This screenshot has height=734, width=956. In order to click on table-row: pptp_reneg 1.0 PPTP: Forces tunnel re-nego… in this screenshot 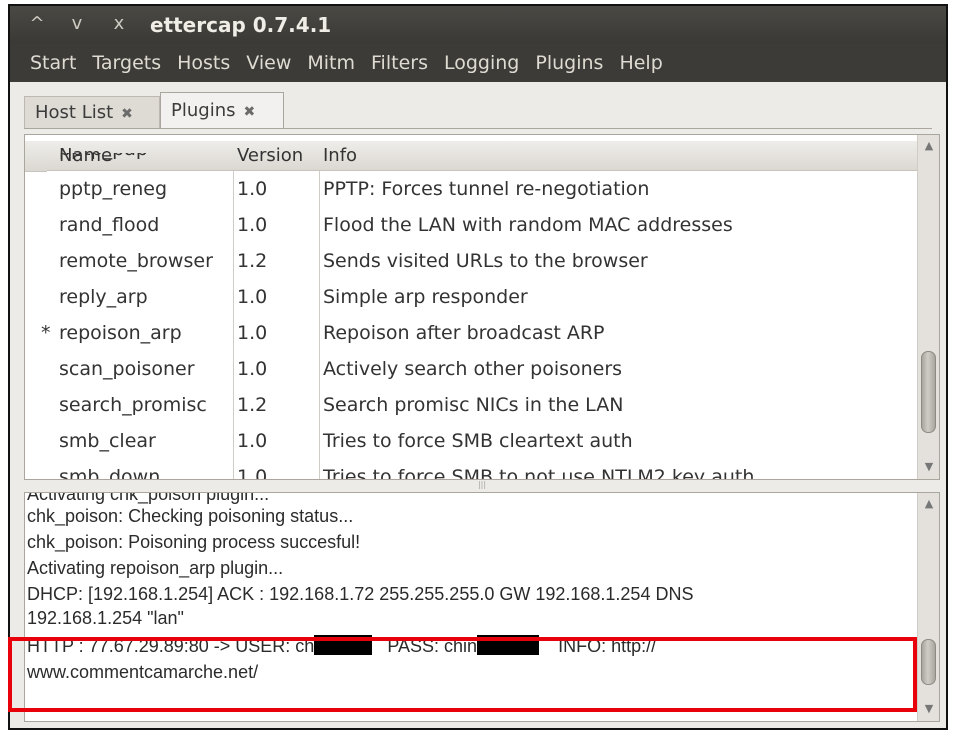, I will do `click(472, 189)`.